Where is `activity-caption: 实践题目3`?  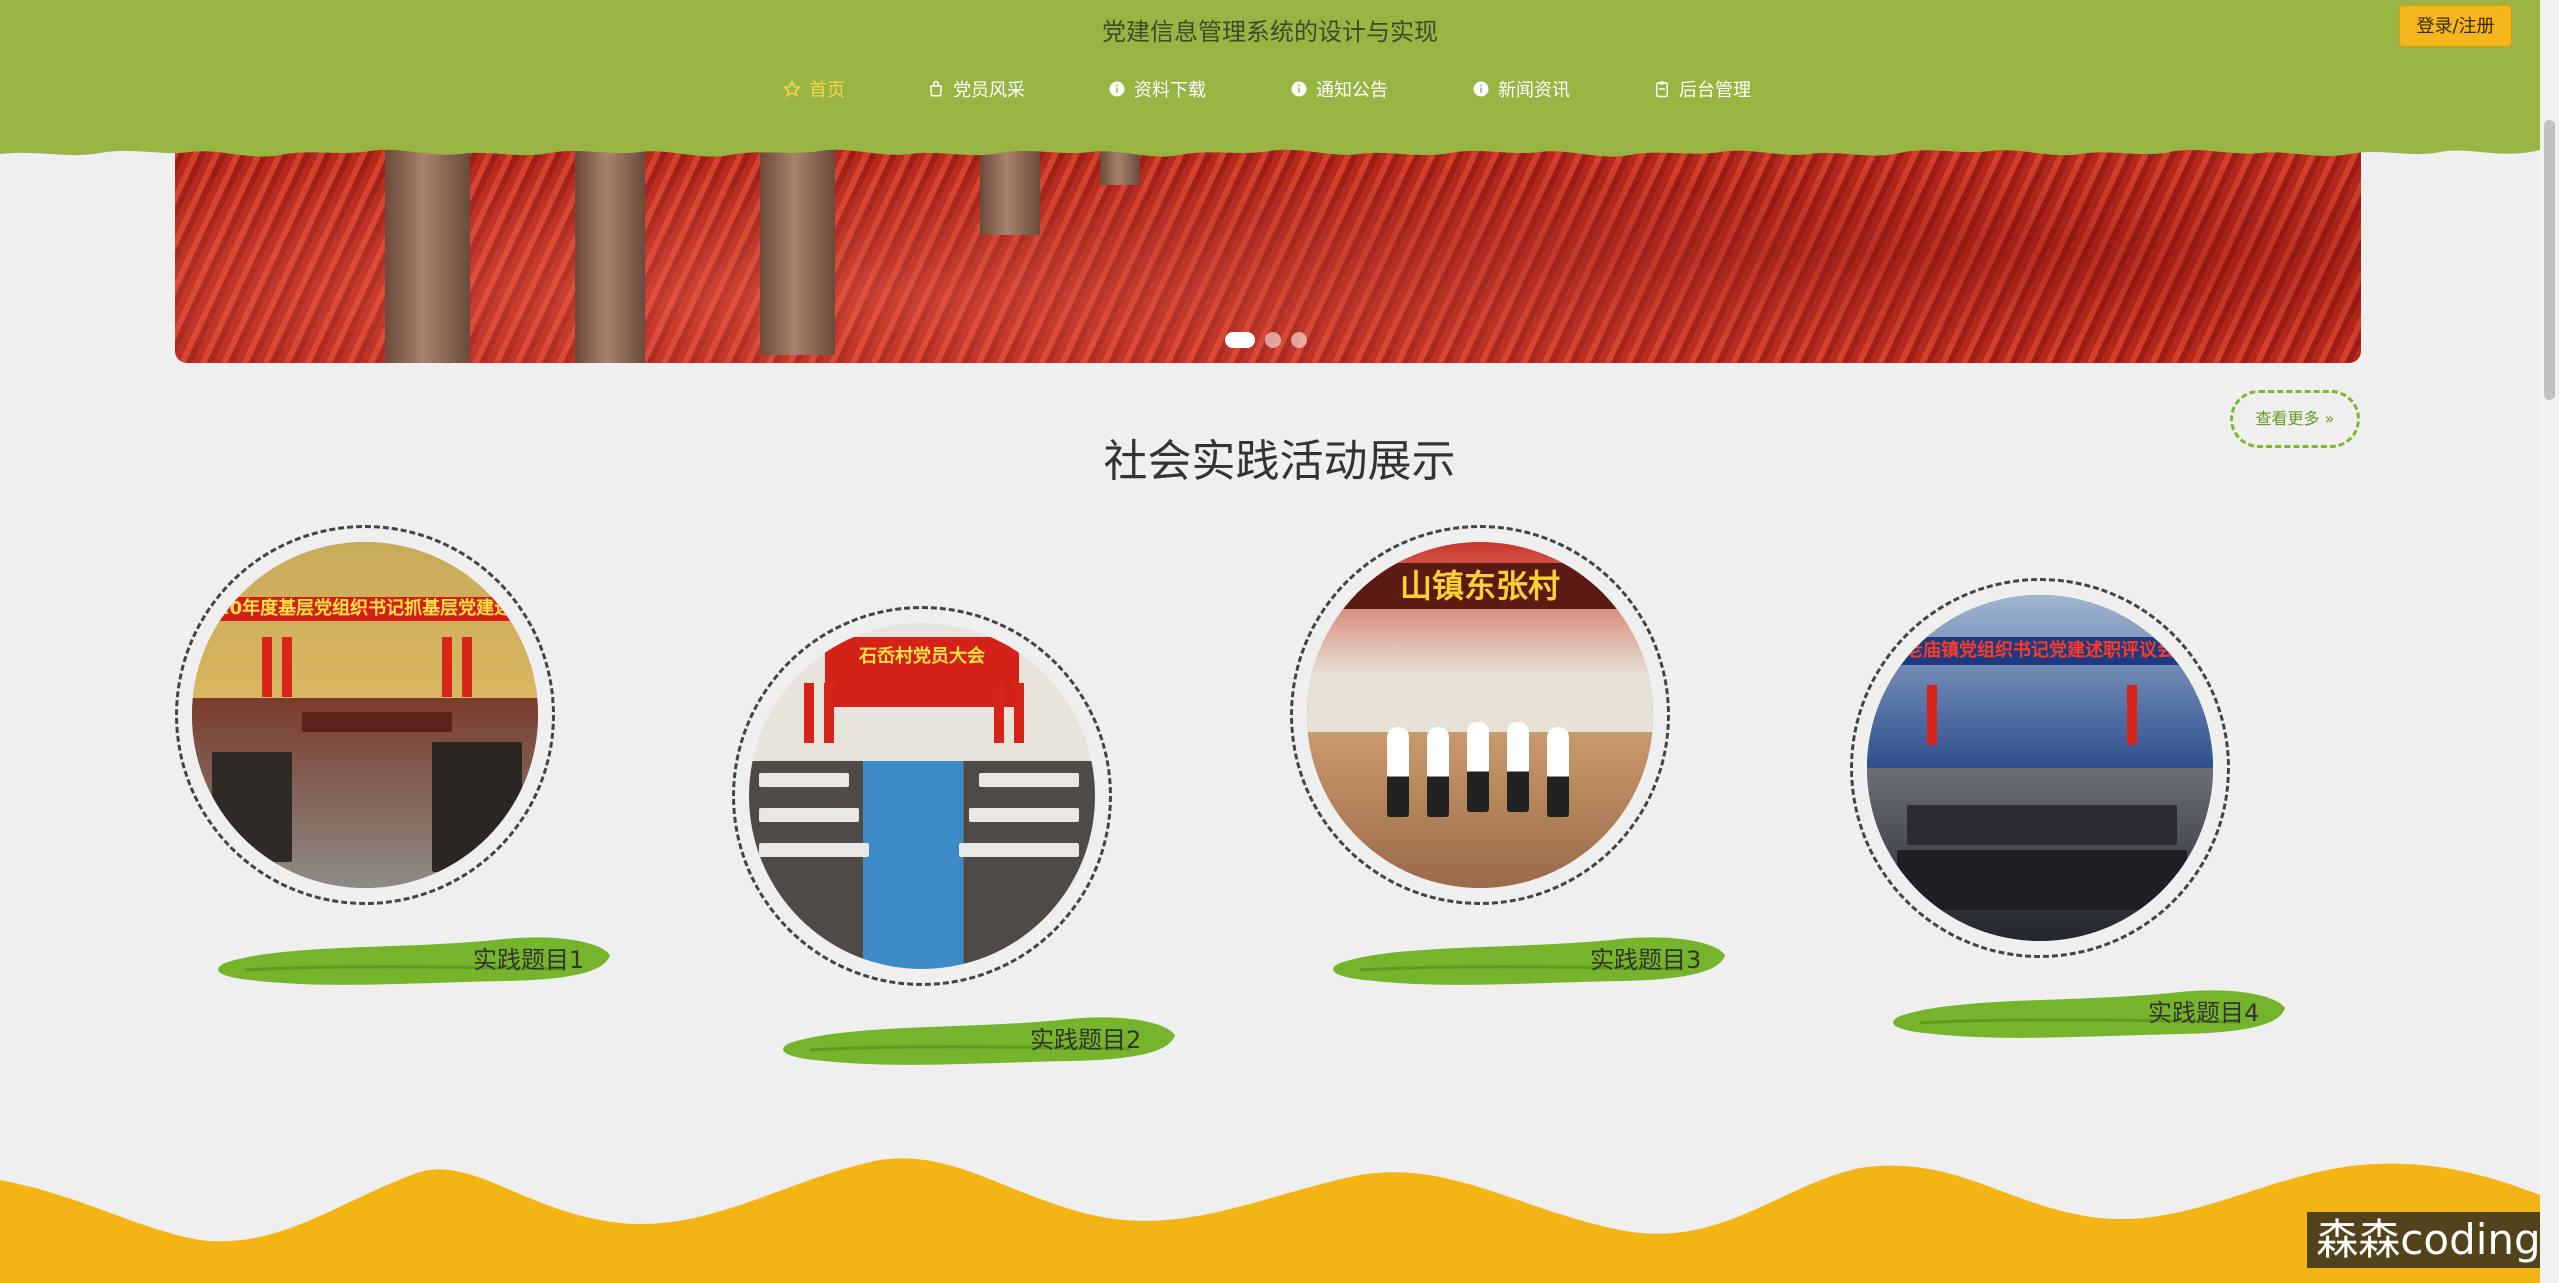
activity-caption: 实践题目3 is located at coordinates (1645, 957).